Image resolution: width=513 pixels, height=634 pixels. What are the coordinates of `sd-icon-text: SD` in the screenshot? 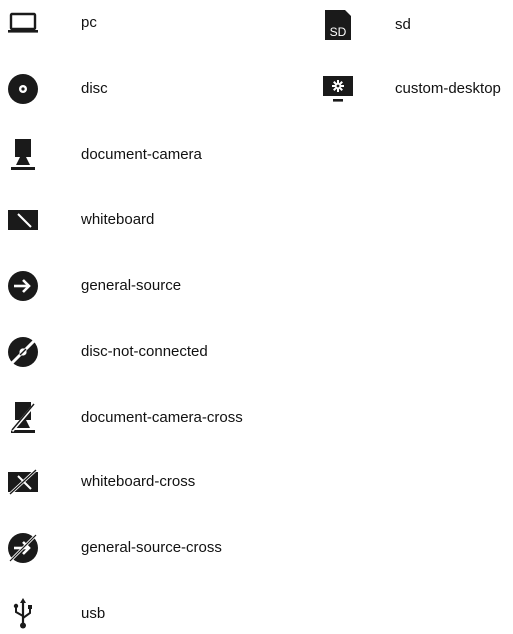 It's located at (338, 32).